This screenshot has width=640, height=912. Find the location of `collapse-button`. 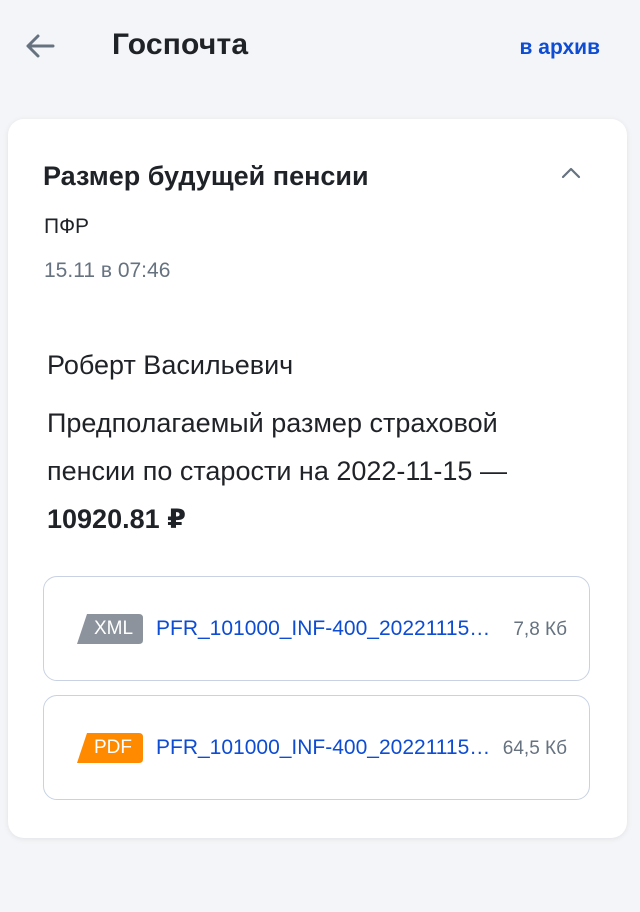

collapse-button is located at coordinates (571, 173).